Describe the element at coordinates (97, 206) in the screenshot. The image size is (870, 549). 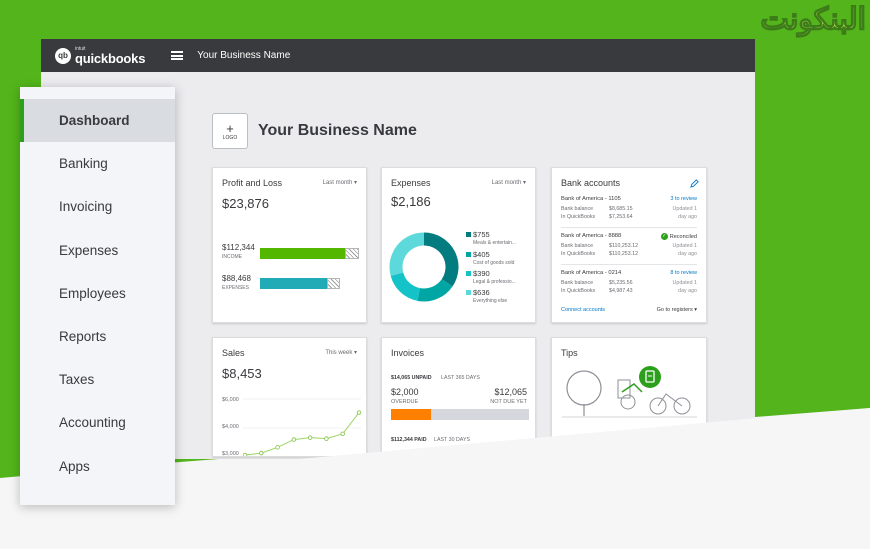
I see `sidebar-item-invoicing: Invoicing` at that location.